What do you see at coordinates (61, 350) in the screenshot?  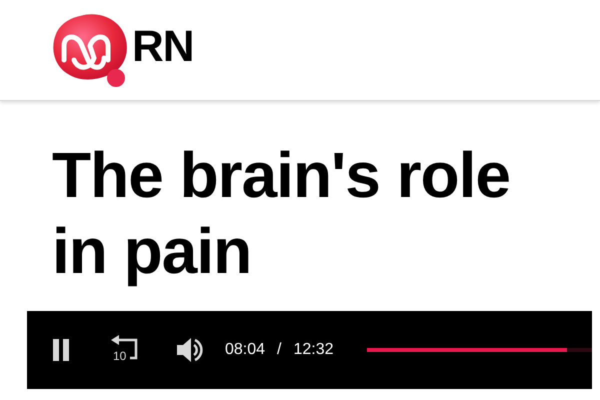 I see `pause-icon` at bounding box center [61, 350].